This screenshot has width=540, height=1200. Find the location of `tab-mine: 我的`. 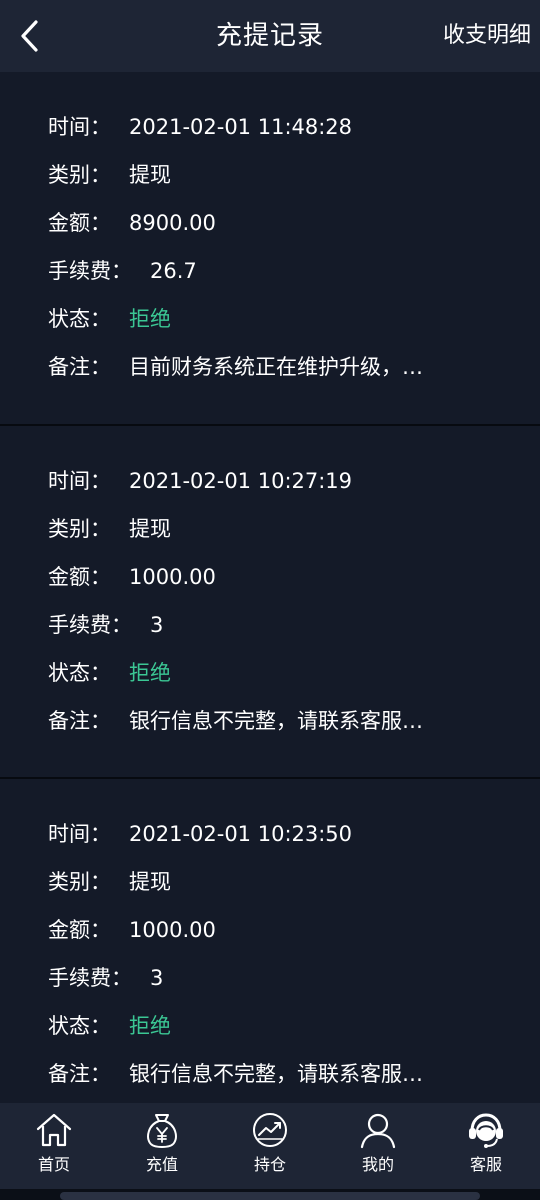

tab-mine: 我的 is located at coordinates (378, 1146).